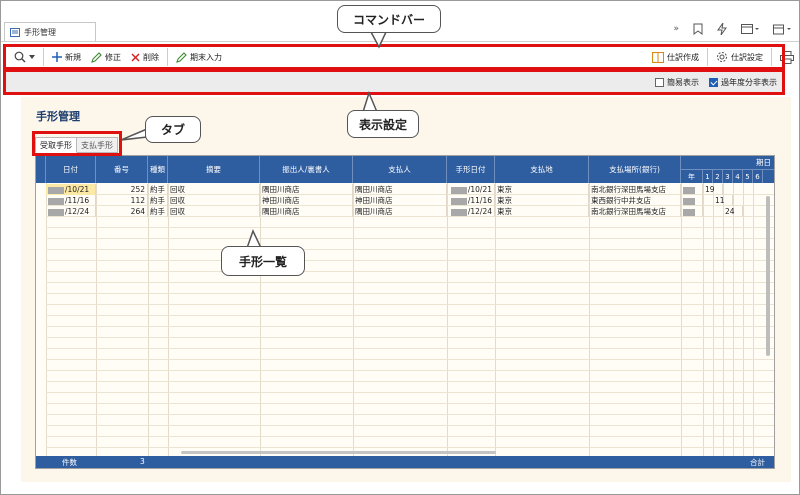 Image resolution: width=800 pixels, height=495 pixels. I want to click on hide-past-years-checkbox: 過年度分非表示, so click(743, 82).